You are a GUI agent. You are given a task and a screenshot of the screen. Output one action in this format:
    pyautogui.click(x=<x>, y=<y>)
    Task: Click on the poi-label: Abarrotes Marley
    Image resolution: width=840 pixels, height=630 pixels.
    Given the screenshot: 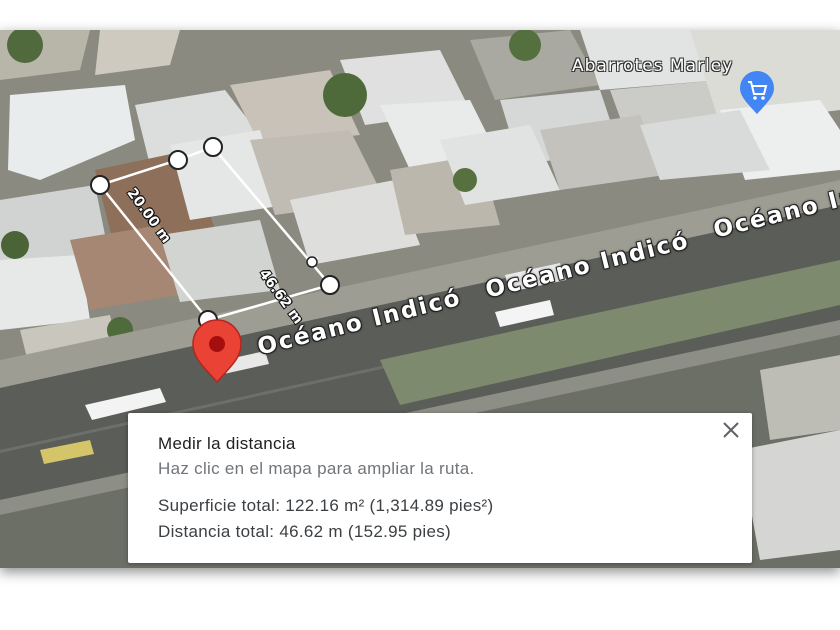 What is the action you would take?
    pyautogui.click(x=652, y=66)
    